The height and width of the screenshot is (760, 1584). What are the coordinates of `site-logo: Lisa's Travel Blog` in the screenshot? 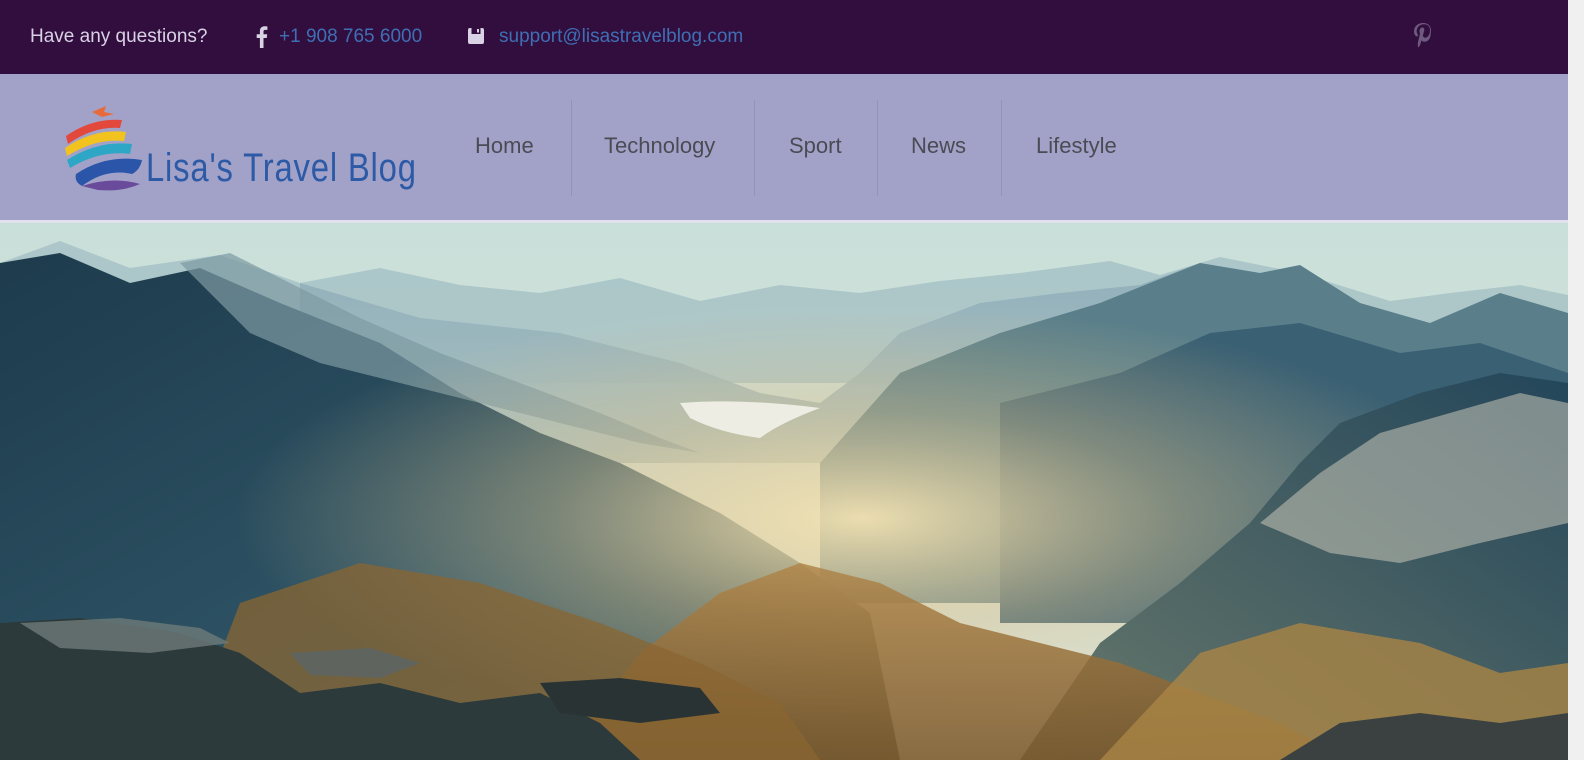 It's located at (239, 149).